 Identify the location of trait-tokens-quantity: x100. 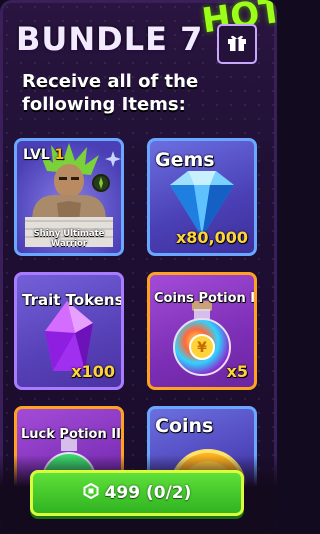
(93, 371).